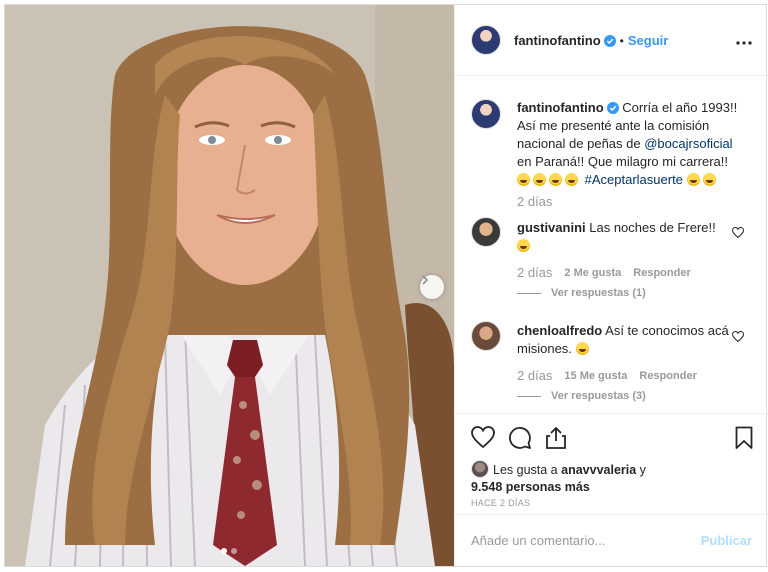 The image size is (768, 572). What do you see at coordinates (520, 438) in the screenshot?
I see `comment-icon` at bounding box center [520, 438].